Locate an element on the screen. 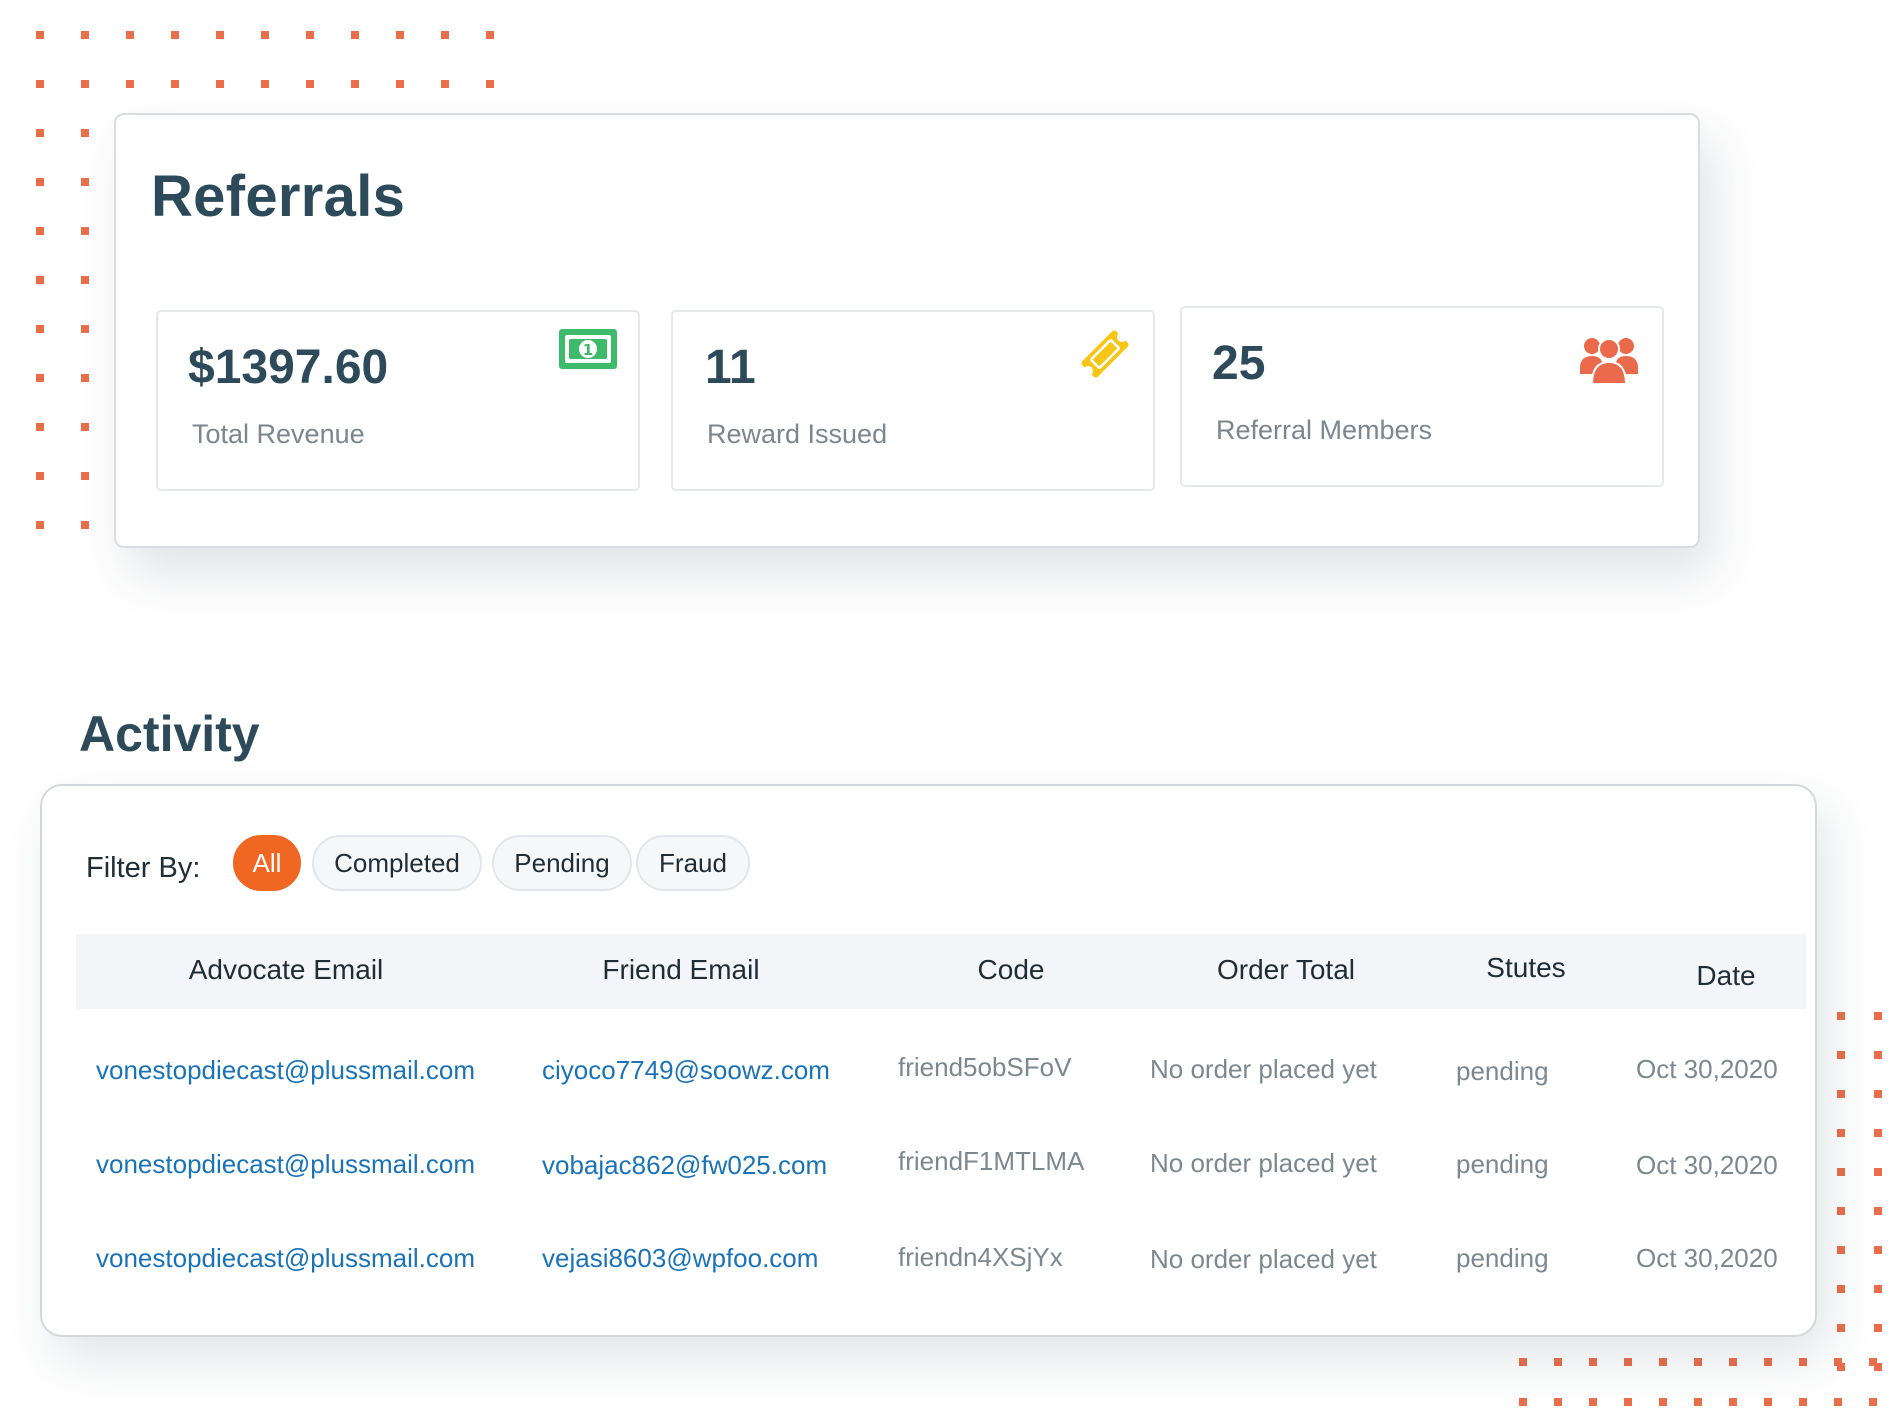 The width and height of the screenshot is (1890, 1426). friend-email-link: ciyoco7749@soowz.com is located at coordinates (686, 1070).